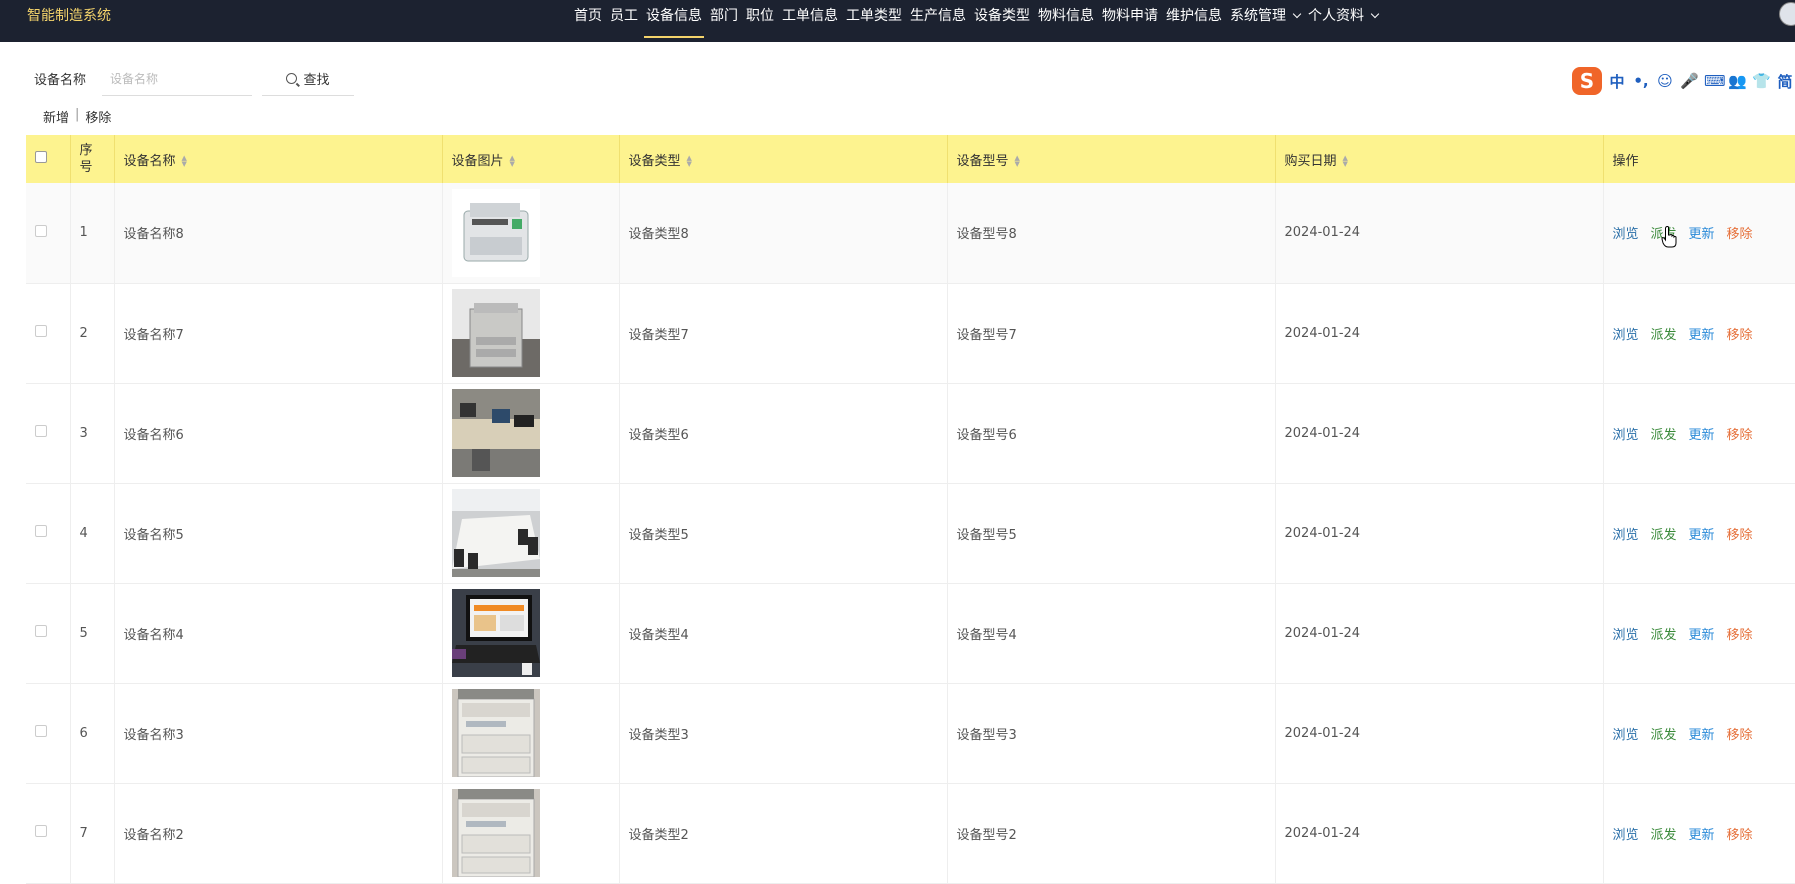 This screenshot has width=1795, height=884. I want to click on row-index: 7, so click(92, 833).